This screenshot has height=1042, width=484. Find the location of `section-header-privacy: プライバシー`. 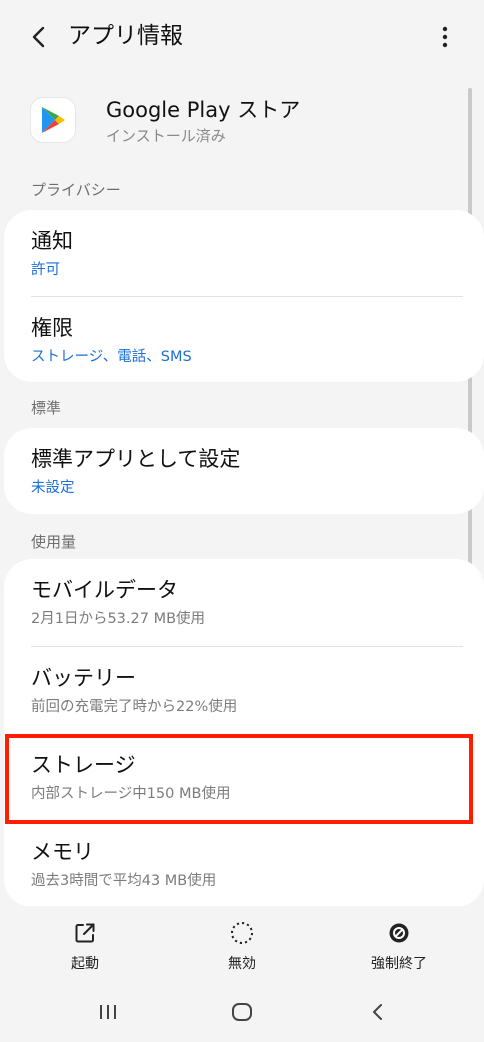

section-header-privacy: プライバシー is located at coordinates (76, 190).